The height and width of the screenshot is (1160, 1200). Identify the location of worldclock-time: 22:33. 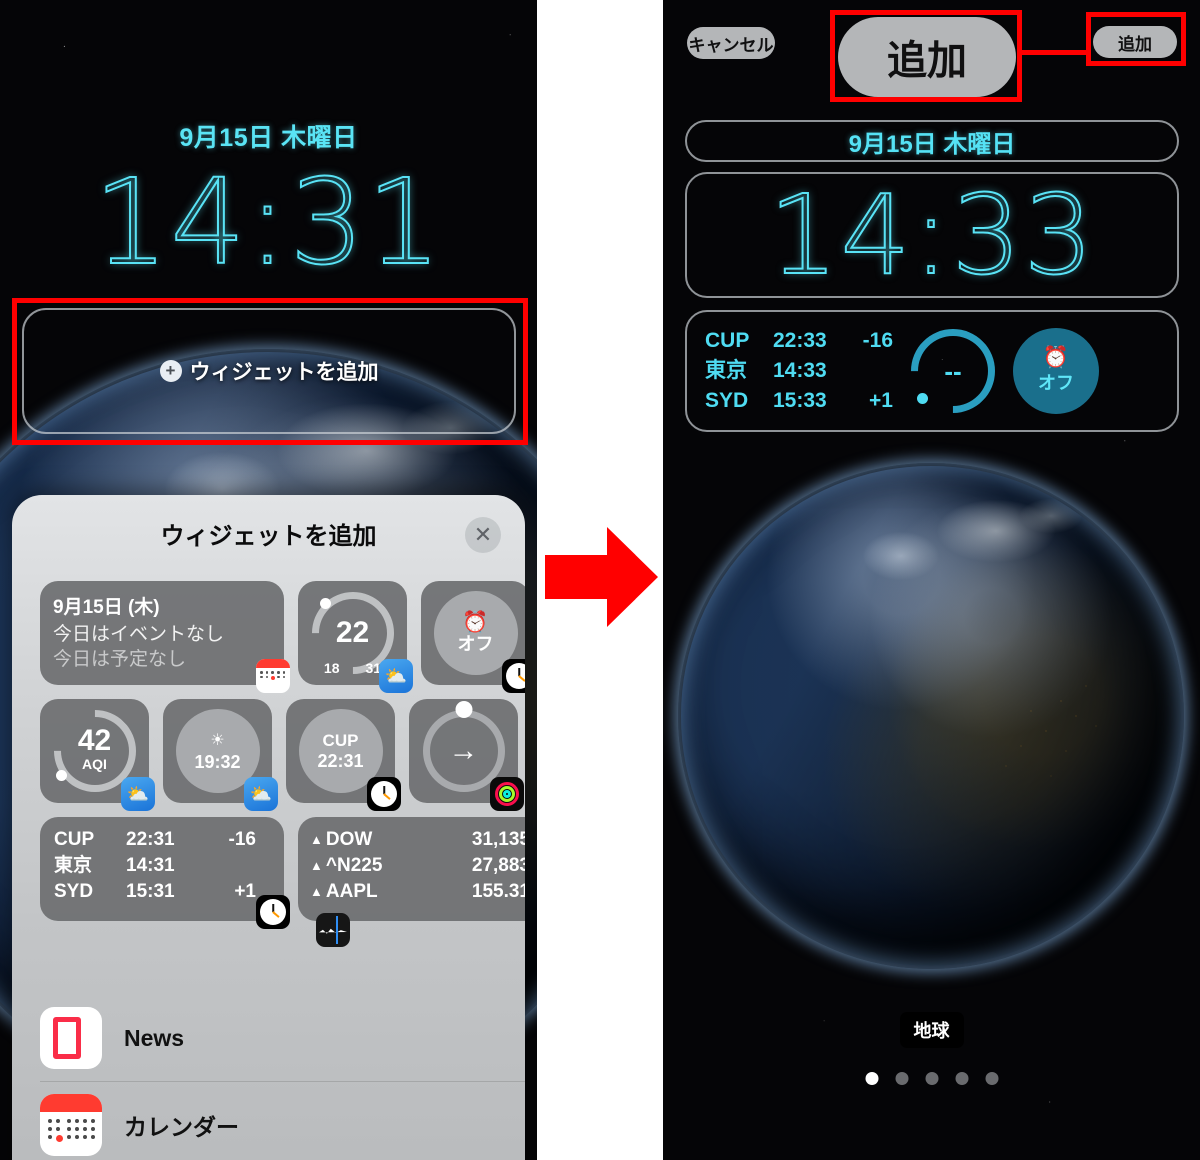
(800, 340).